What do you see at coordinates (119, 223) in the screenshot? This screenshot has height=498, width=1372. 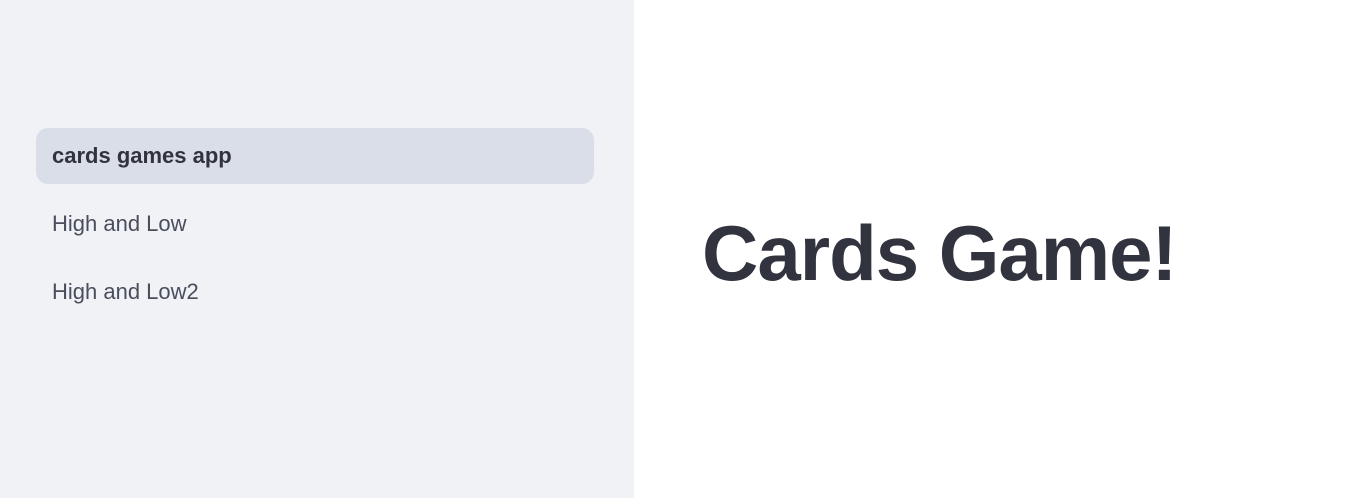 I see `sidebar-item-label: High and Low` at bounding box center [119, 223].